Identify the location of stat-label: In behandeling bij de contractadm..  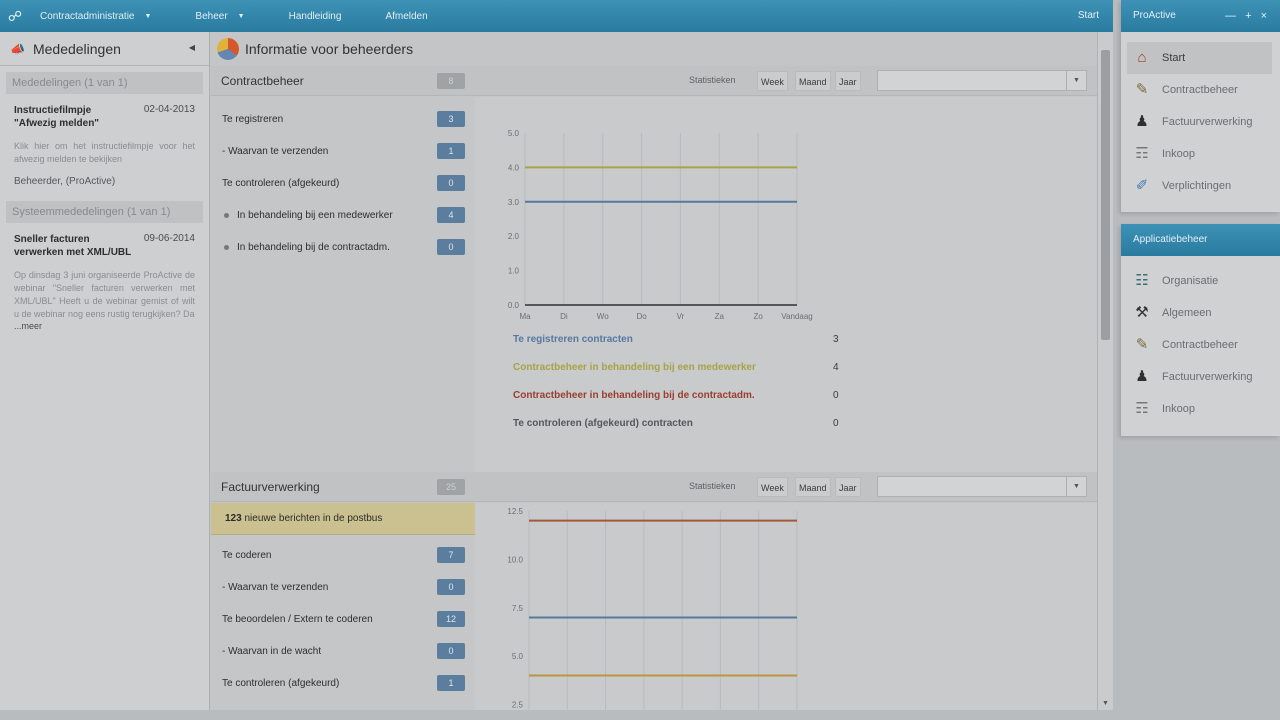
(313, 247).